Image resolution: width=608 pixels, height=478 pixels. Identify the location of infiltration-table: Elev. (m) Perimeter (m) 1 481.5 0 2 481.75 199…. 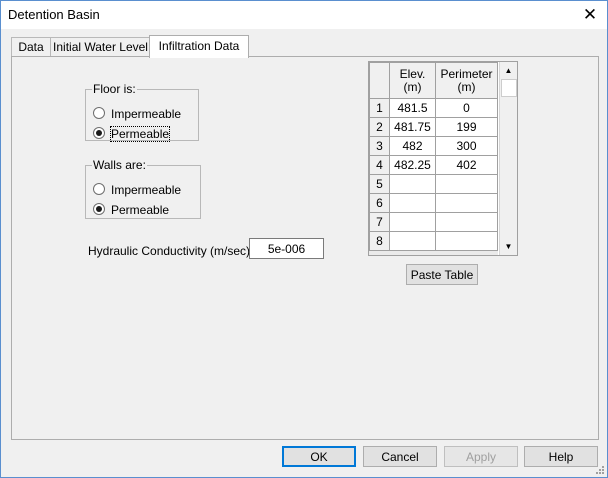
(443, 158).